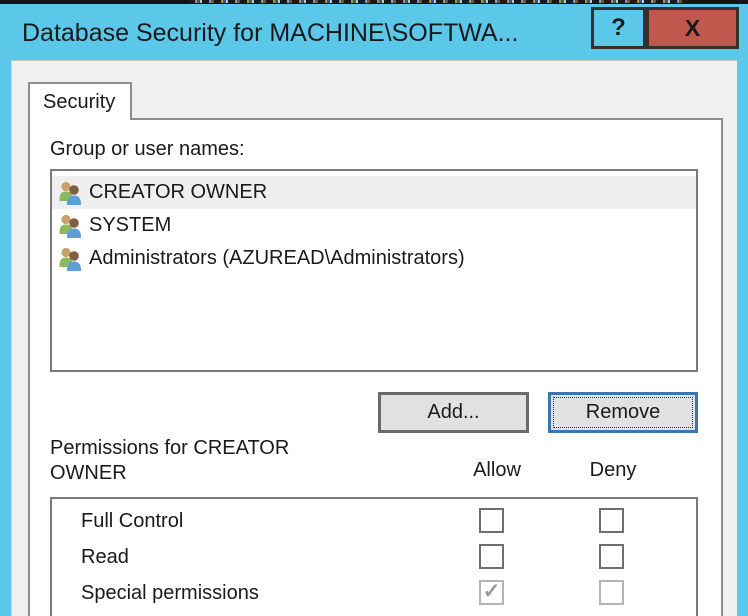 Image resolution: width=748 pixels, height=616 pixels. Describe the element at coordinates (438, 1) in the screenshot. I see `background-window-text-sliver` at that location.